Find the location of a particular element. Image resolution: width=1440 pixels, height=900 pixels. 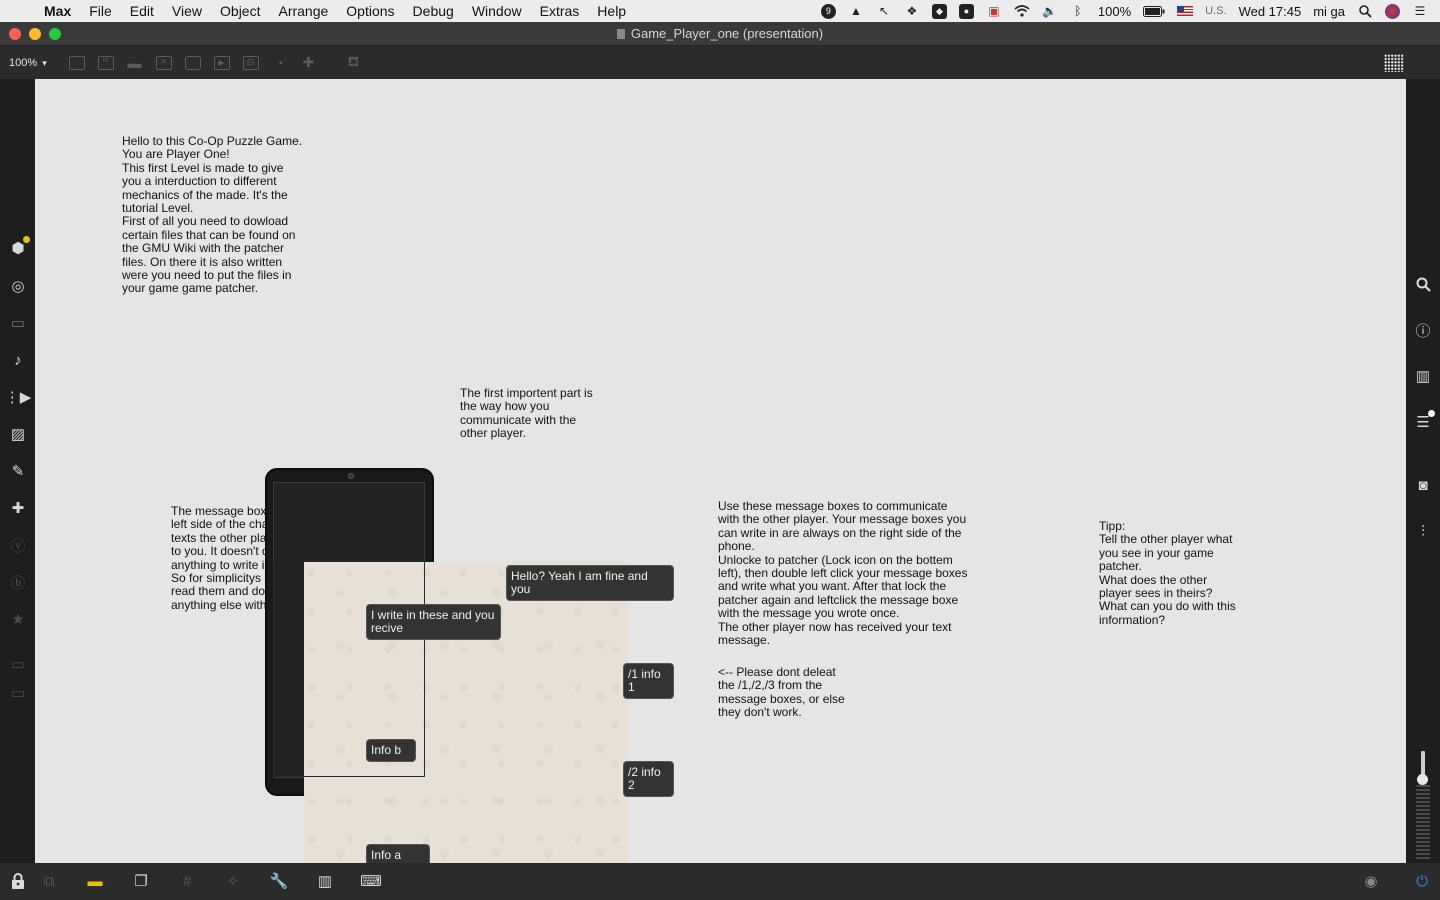

bluetooth-icon: ᛒ is located at coordinates (1078, 11).